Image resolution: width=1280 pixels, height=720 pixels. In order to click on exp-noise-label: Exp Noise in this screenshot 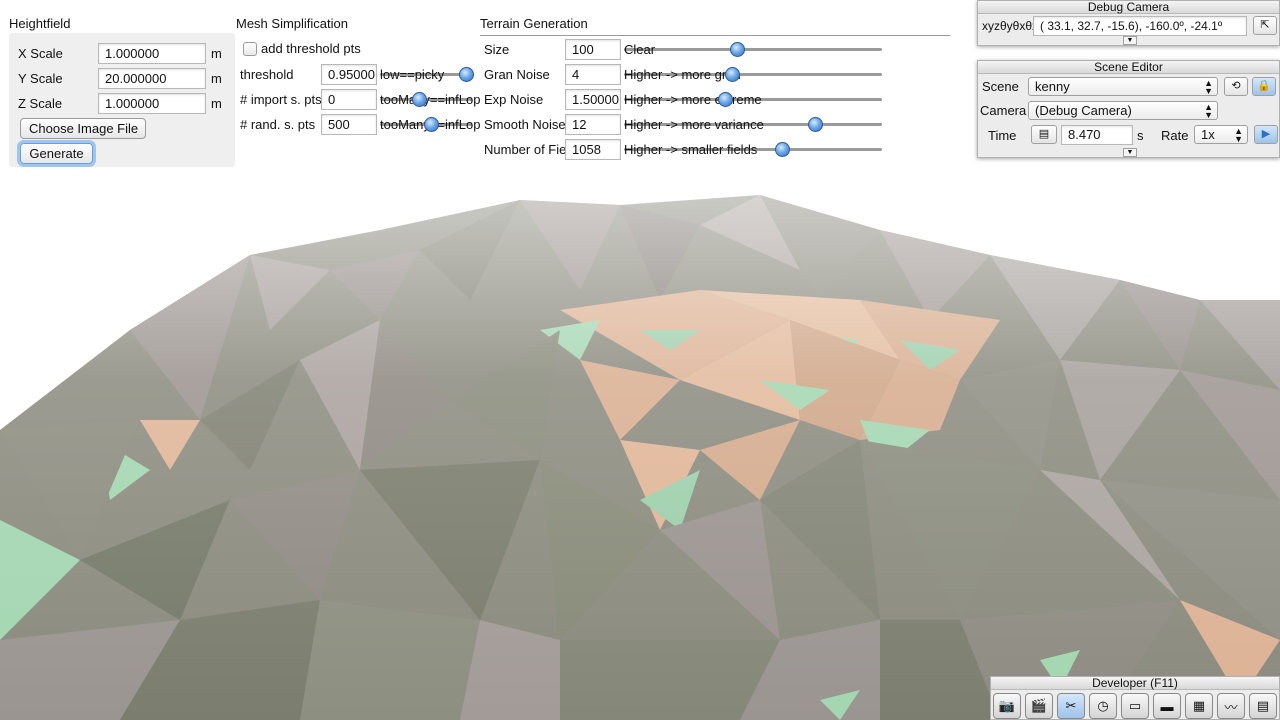, I will do `click(514, 99)`.